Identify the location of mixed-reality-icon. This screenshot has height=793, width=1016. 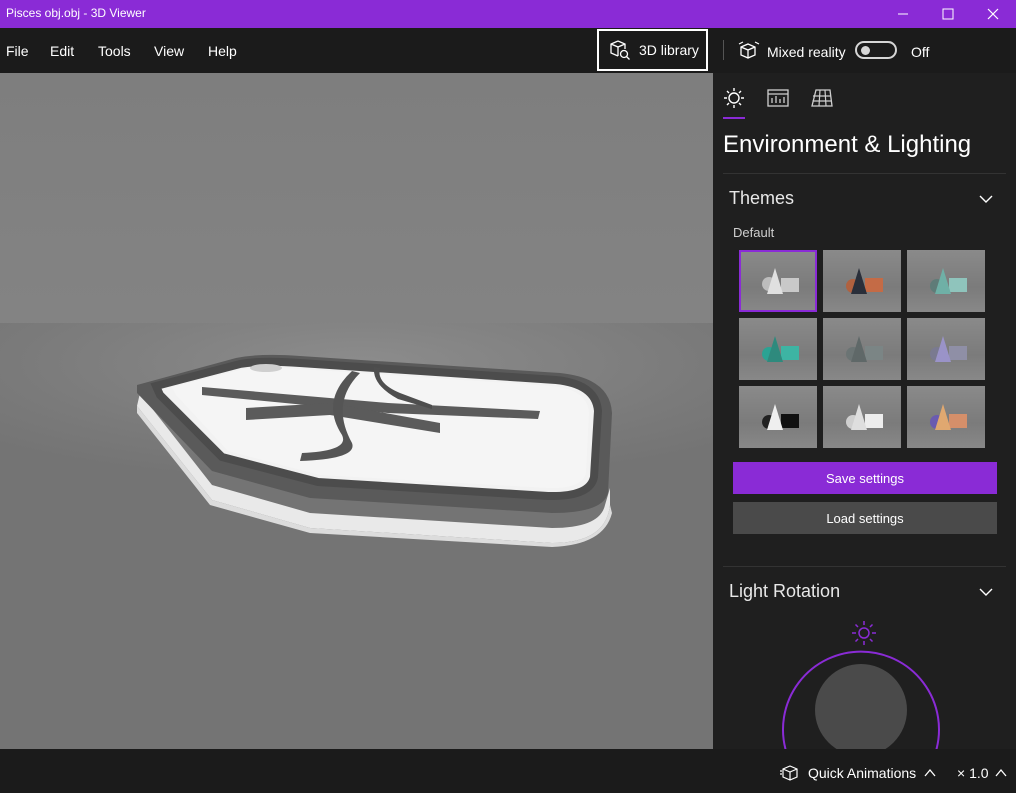
(749, 50).